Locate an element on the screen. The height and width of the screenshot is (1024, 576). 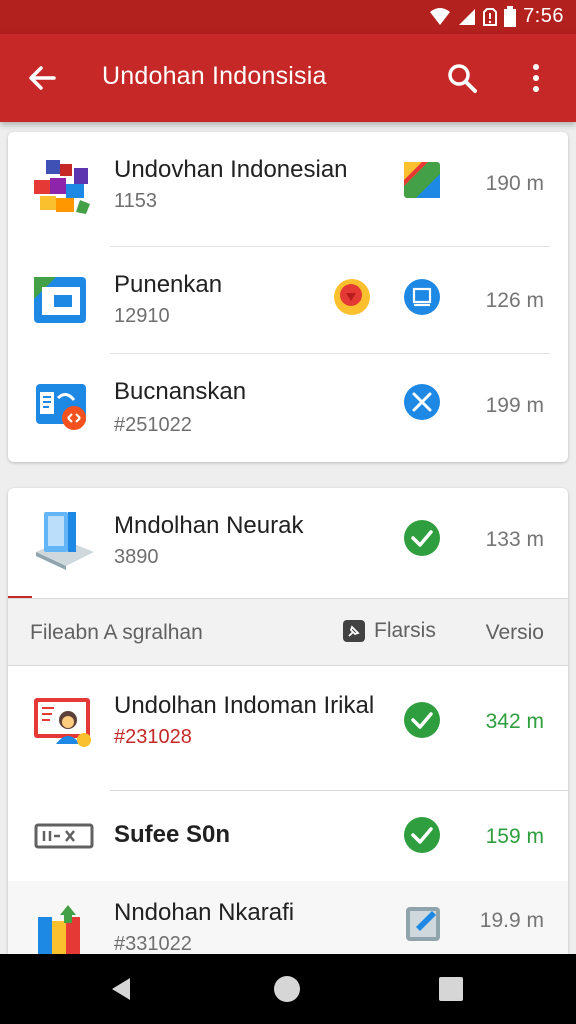
search-icon is located at coordinates (462, 78).